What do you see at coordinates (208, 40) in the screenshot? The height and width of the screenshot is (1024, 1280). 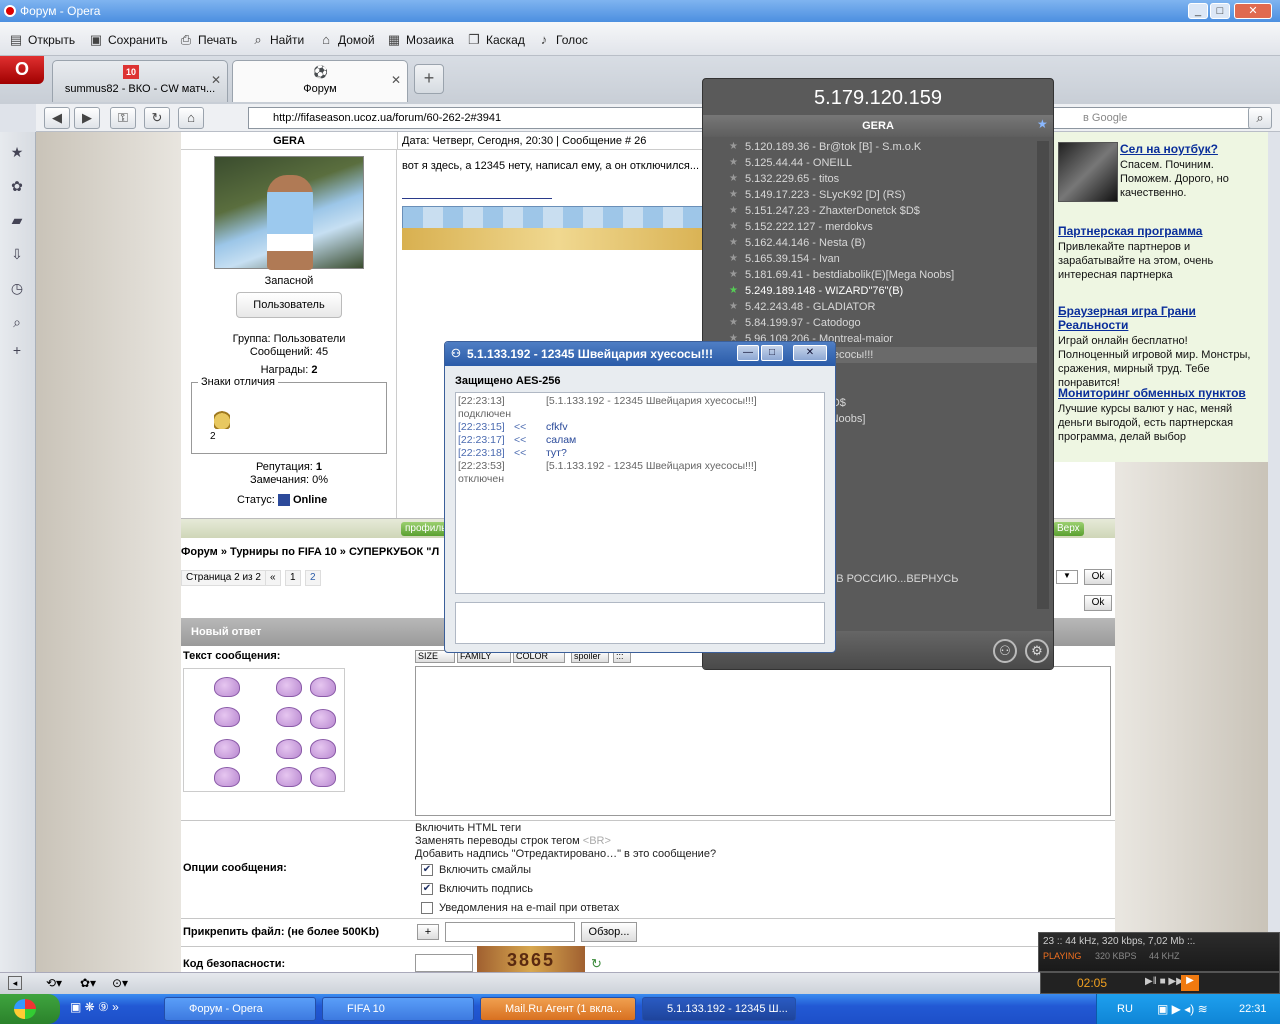 I see `print-button: ⎙ Печать` at bounding box center [208, 40].